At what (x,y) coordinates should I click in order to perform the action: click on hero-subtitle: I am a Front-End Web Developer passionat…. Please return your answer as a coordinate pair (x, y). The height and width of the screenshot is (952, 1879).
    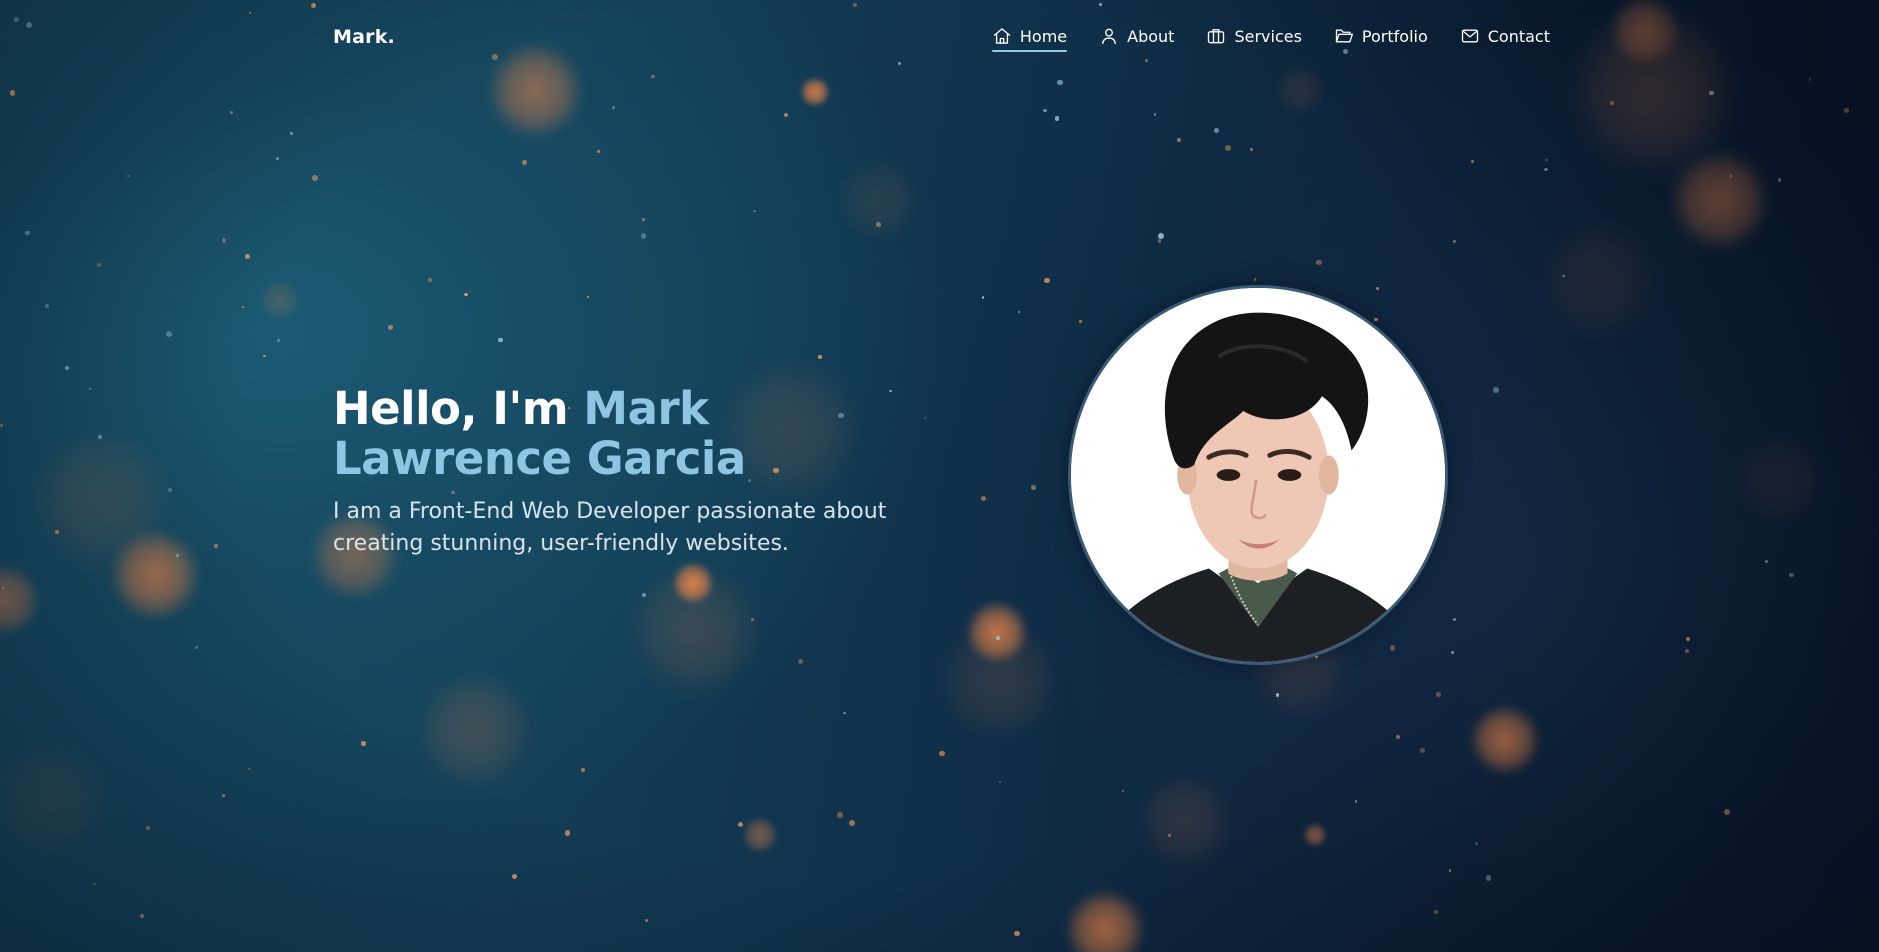
    Looking at the image, I should click on (610, 527).